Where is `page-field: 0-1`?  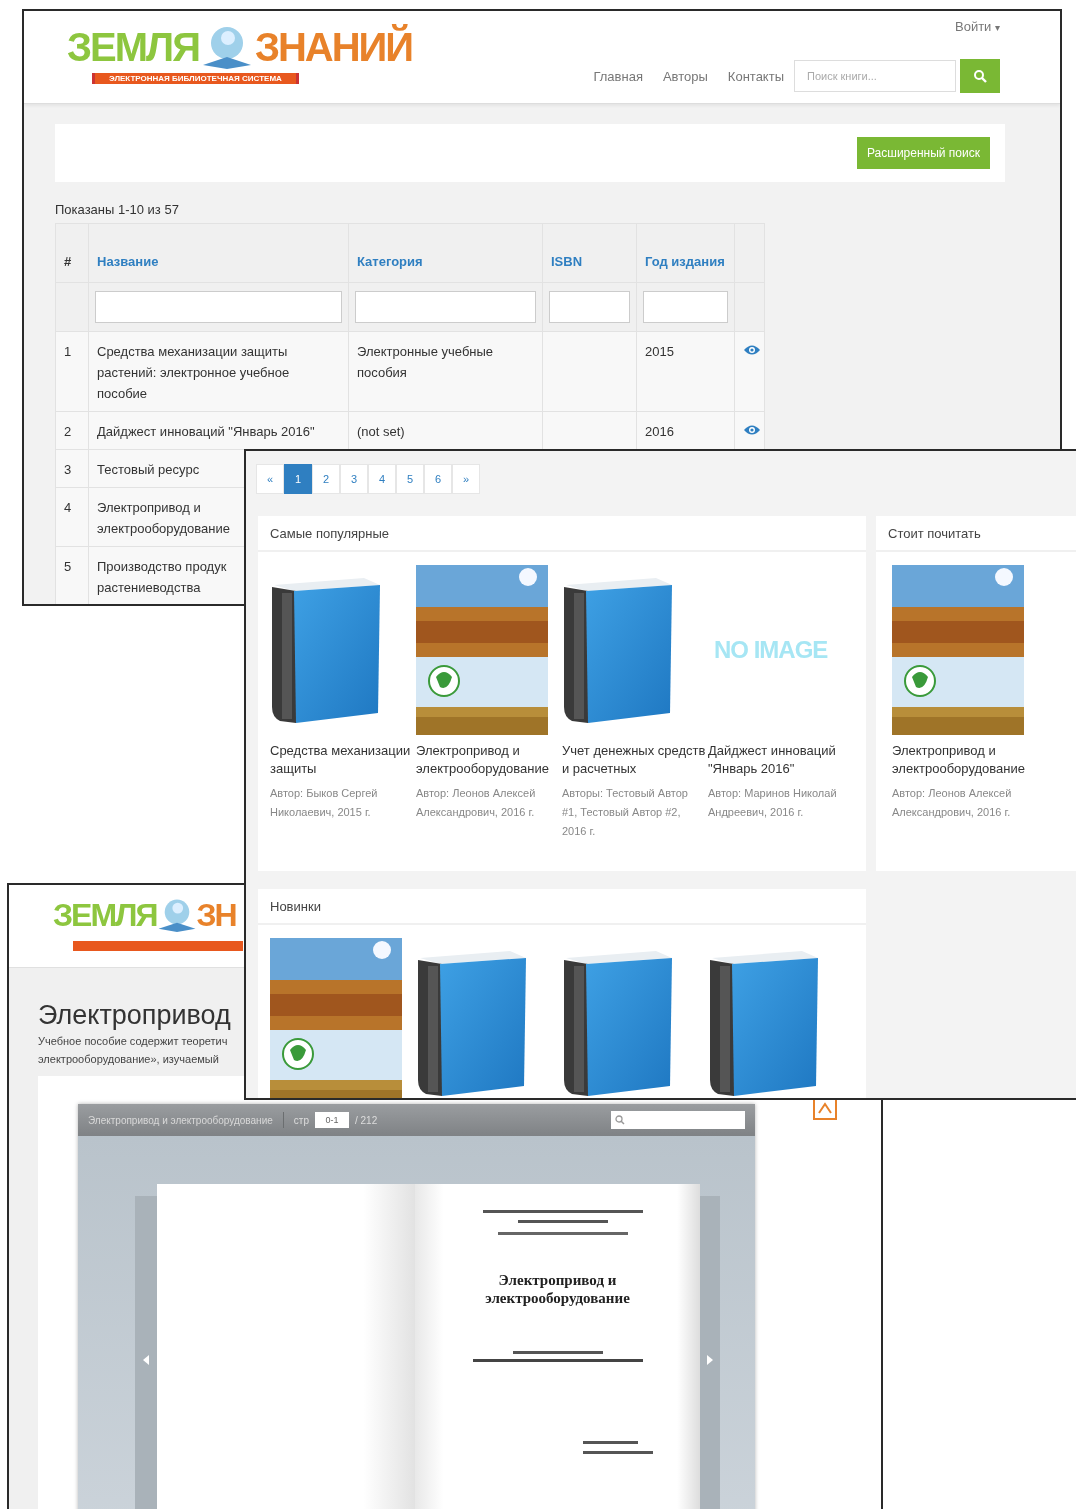 page-field: 0-1 is located at coordinates (331, 1120).